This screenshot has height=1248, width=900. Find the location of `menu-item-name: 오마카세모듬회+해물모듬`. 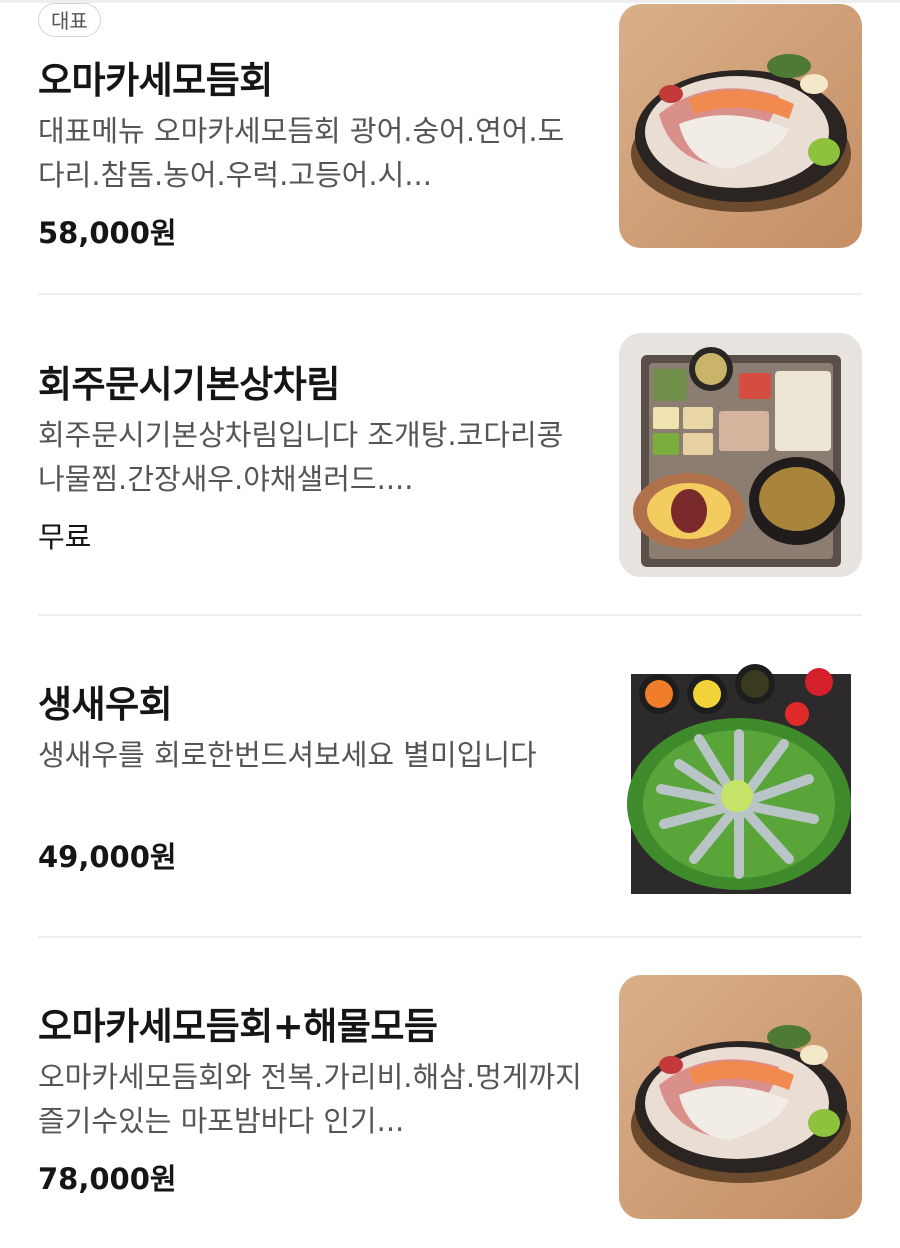

menu-item-name: 오마카세모듬회+해물모듬 is located at coordinates (238, 1026).